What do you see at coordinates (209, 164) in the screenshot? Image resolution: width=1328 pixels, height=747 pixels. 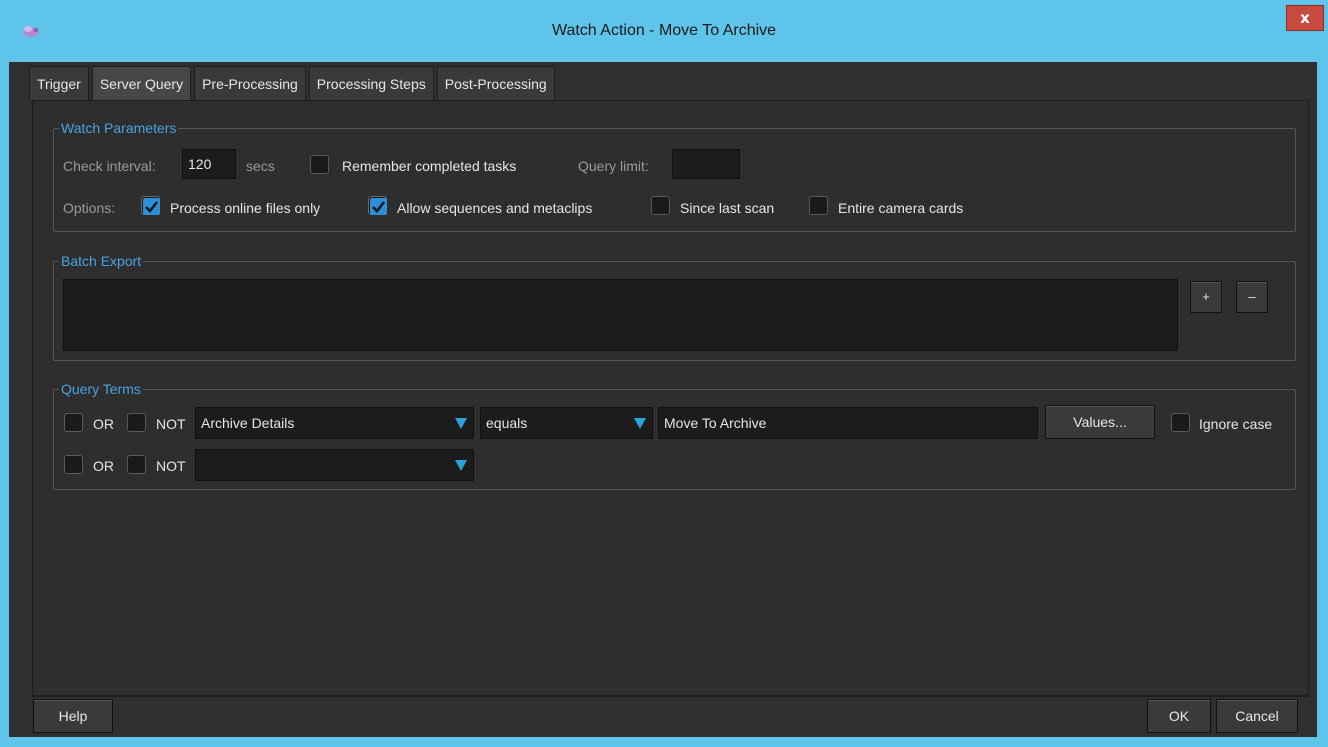 I see `check-interval-input: 120` at bounding box center [209, 164].